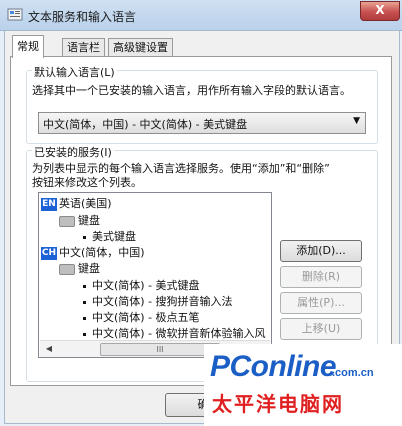 This screenshot has width=402, height=426. What do you see at coordinates (73, 152) in the screenshot?
I see `installed-services-group-label: 已安装的服务(I)` at bounding box center [73, 152].